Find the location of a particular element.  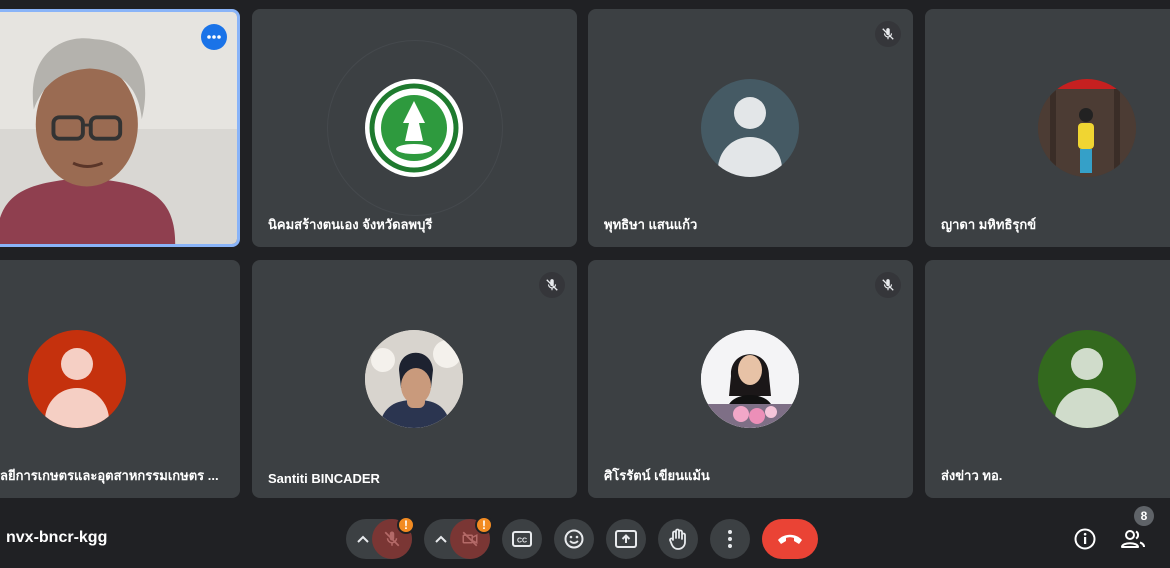

info-icon is located at coordinates (1085, 539).